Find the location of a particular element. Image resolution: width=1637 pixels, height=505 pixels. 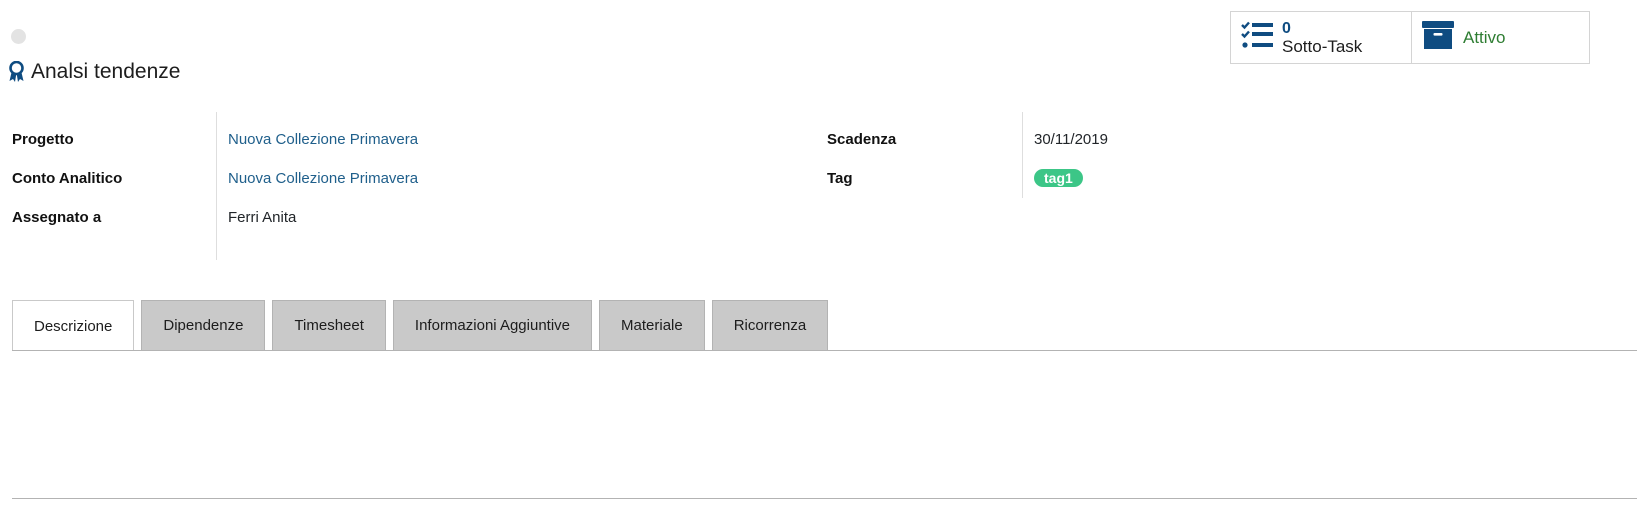

tag-label: Tag is located at coordinates (840, 178).